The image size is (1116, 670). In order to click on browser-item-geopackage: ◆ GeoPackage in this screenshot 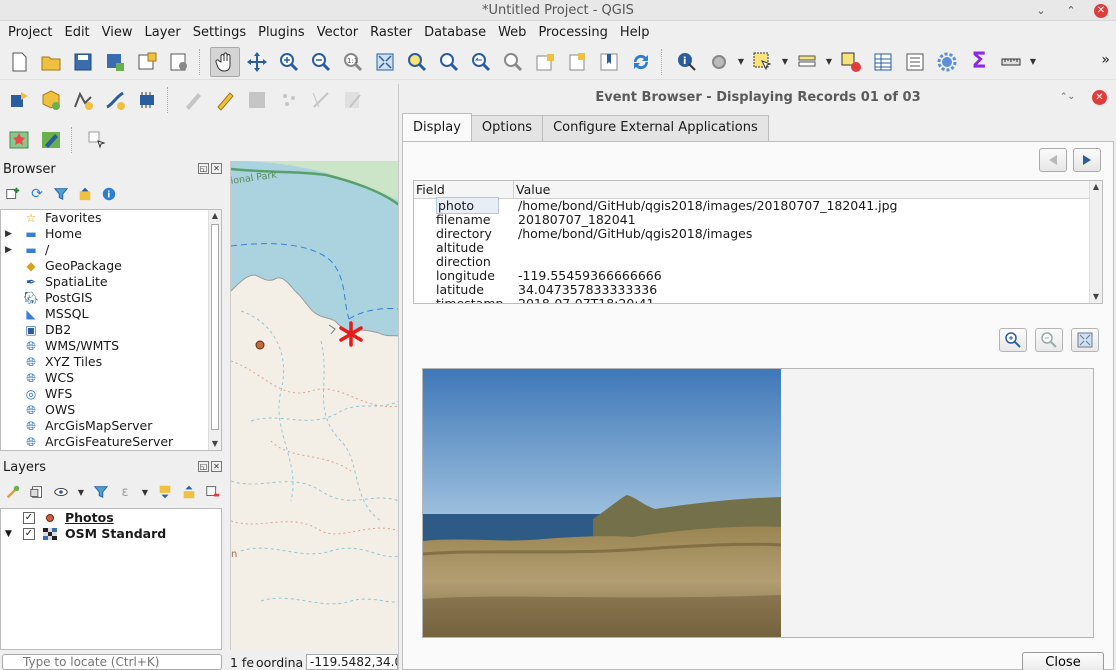, I will do `click(111, 266)`.